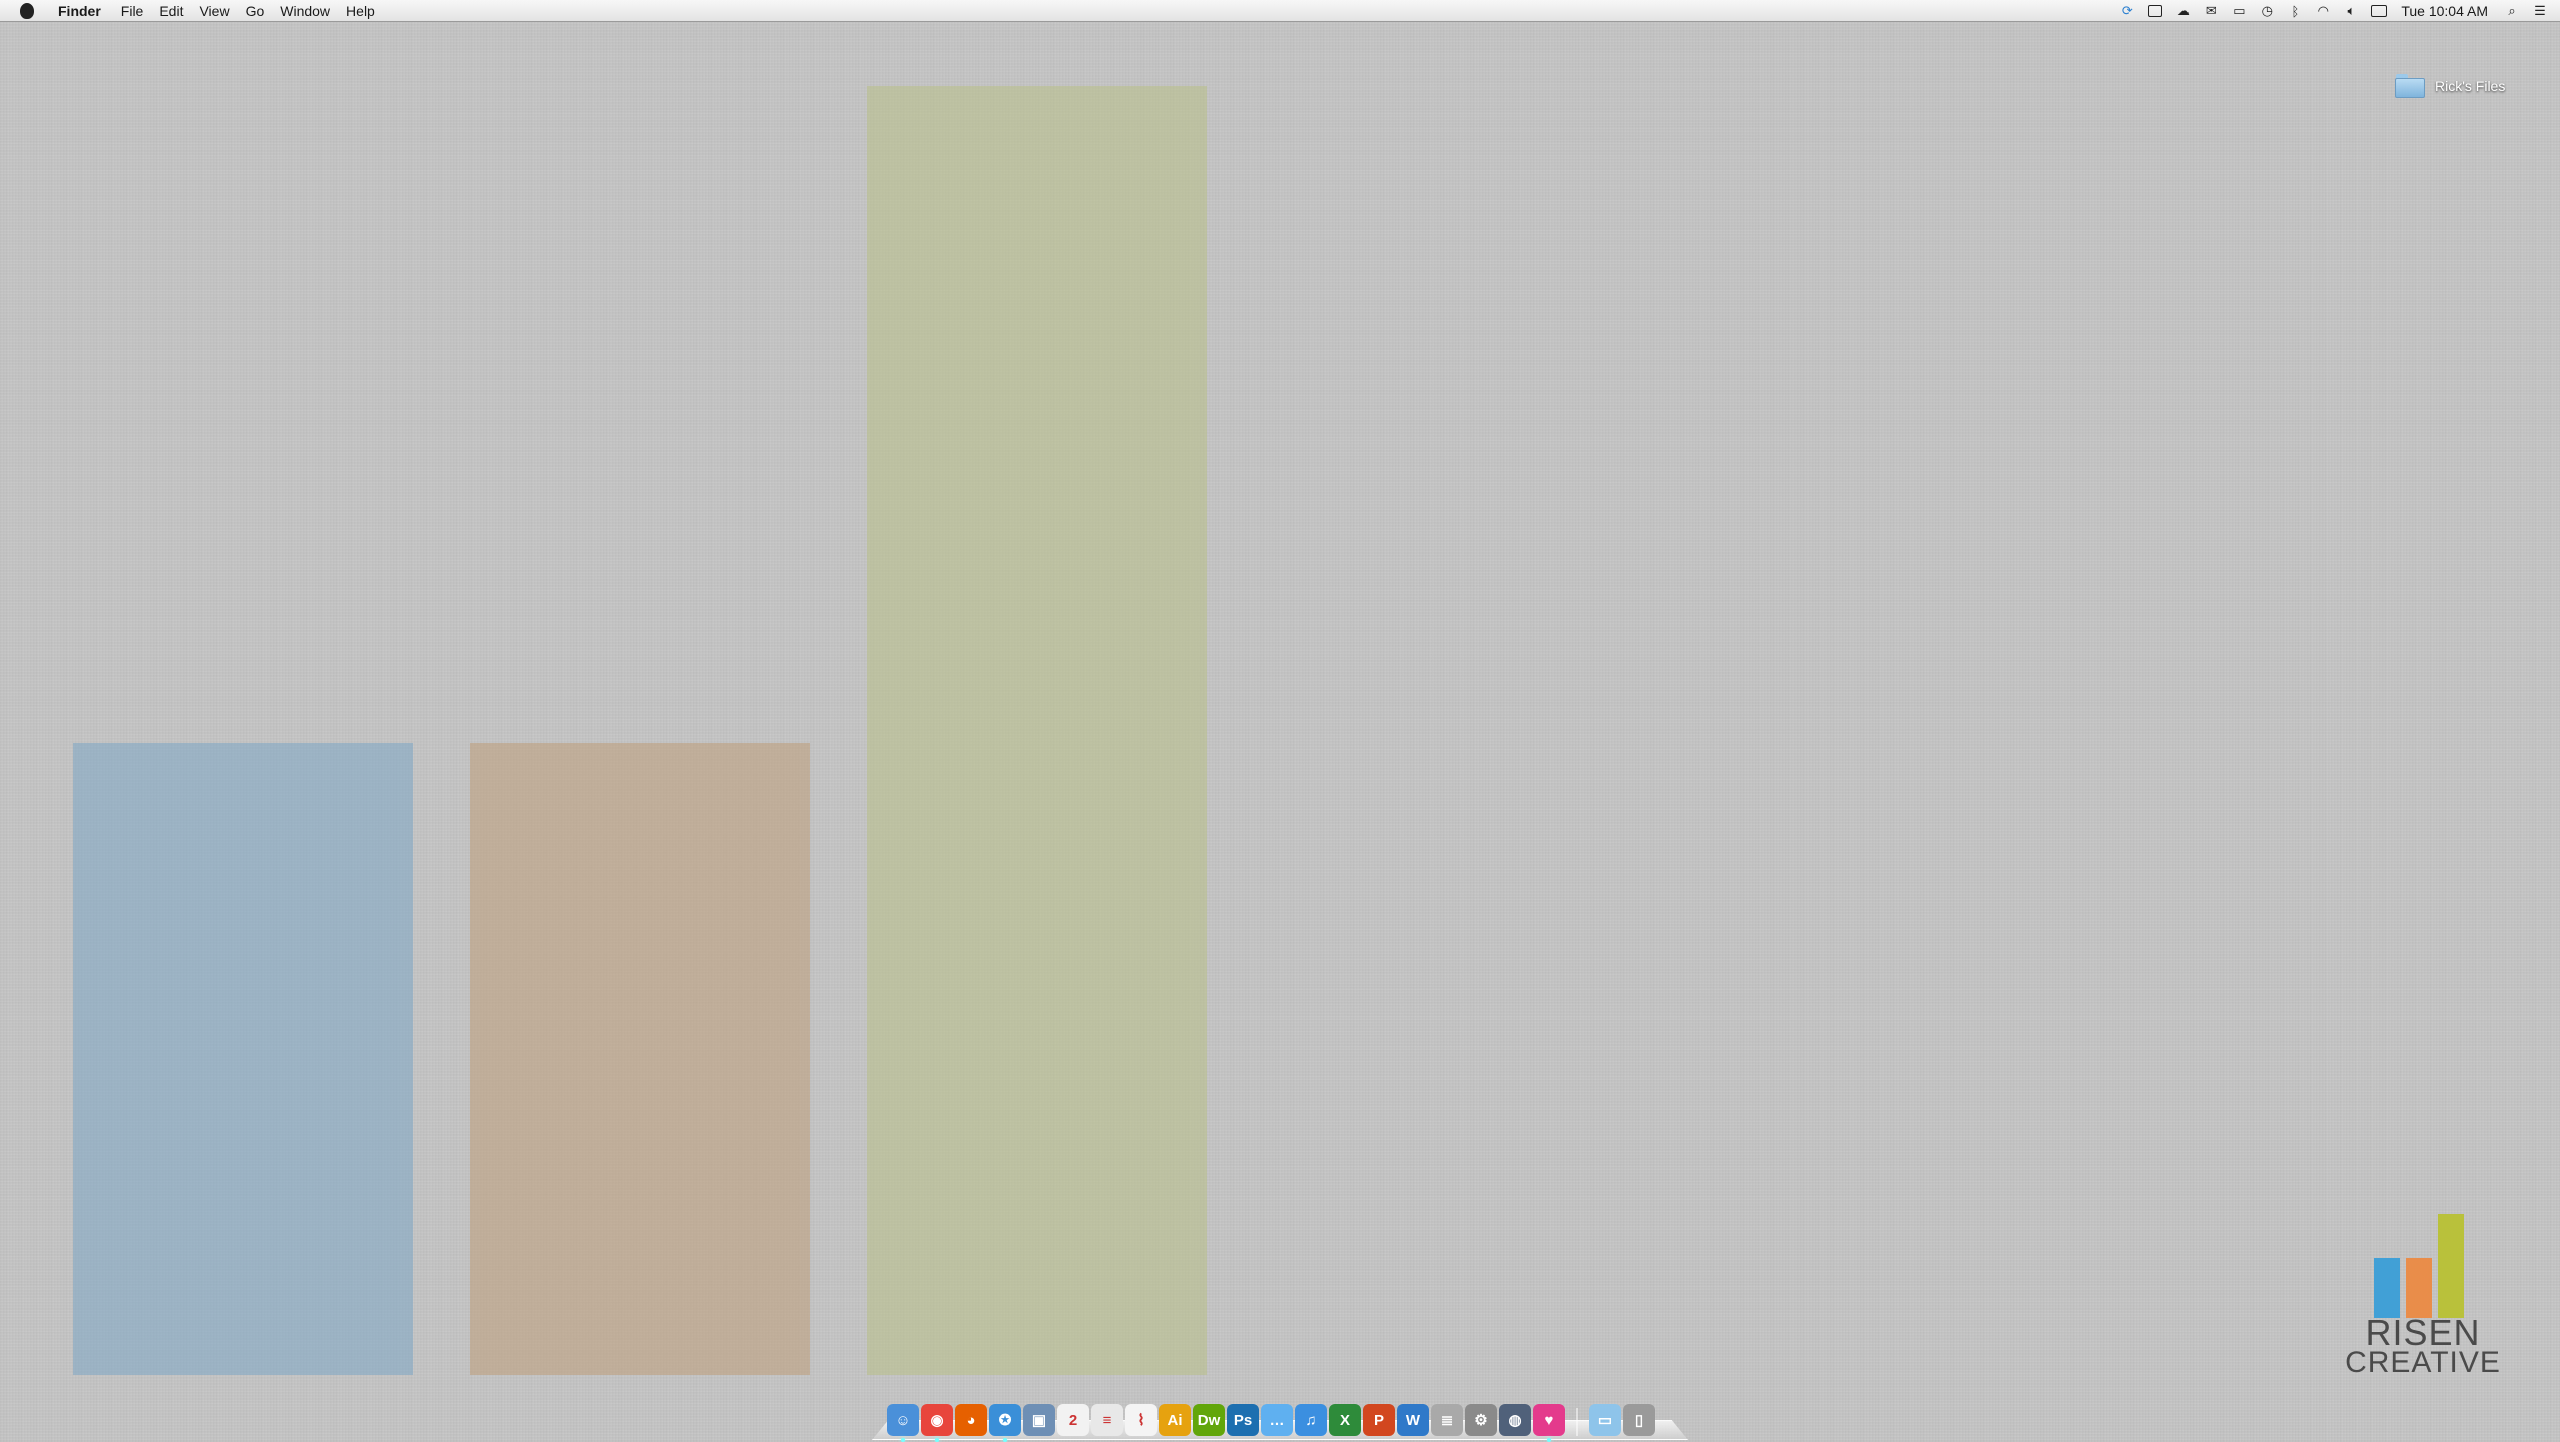  Describe the element at coordinates (1037, 730) in the screenshot. I see `wallpaper-bar-green` at that location.